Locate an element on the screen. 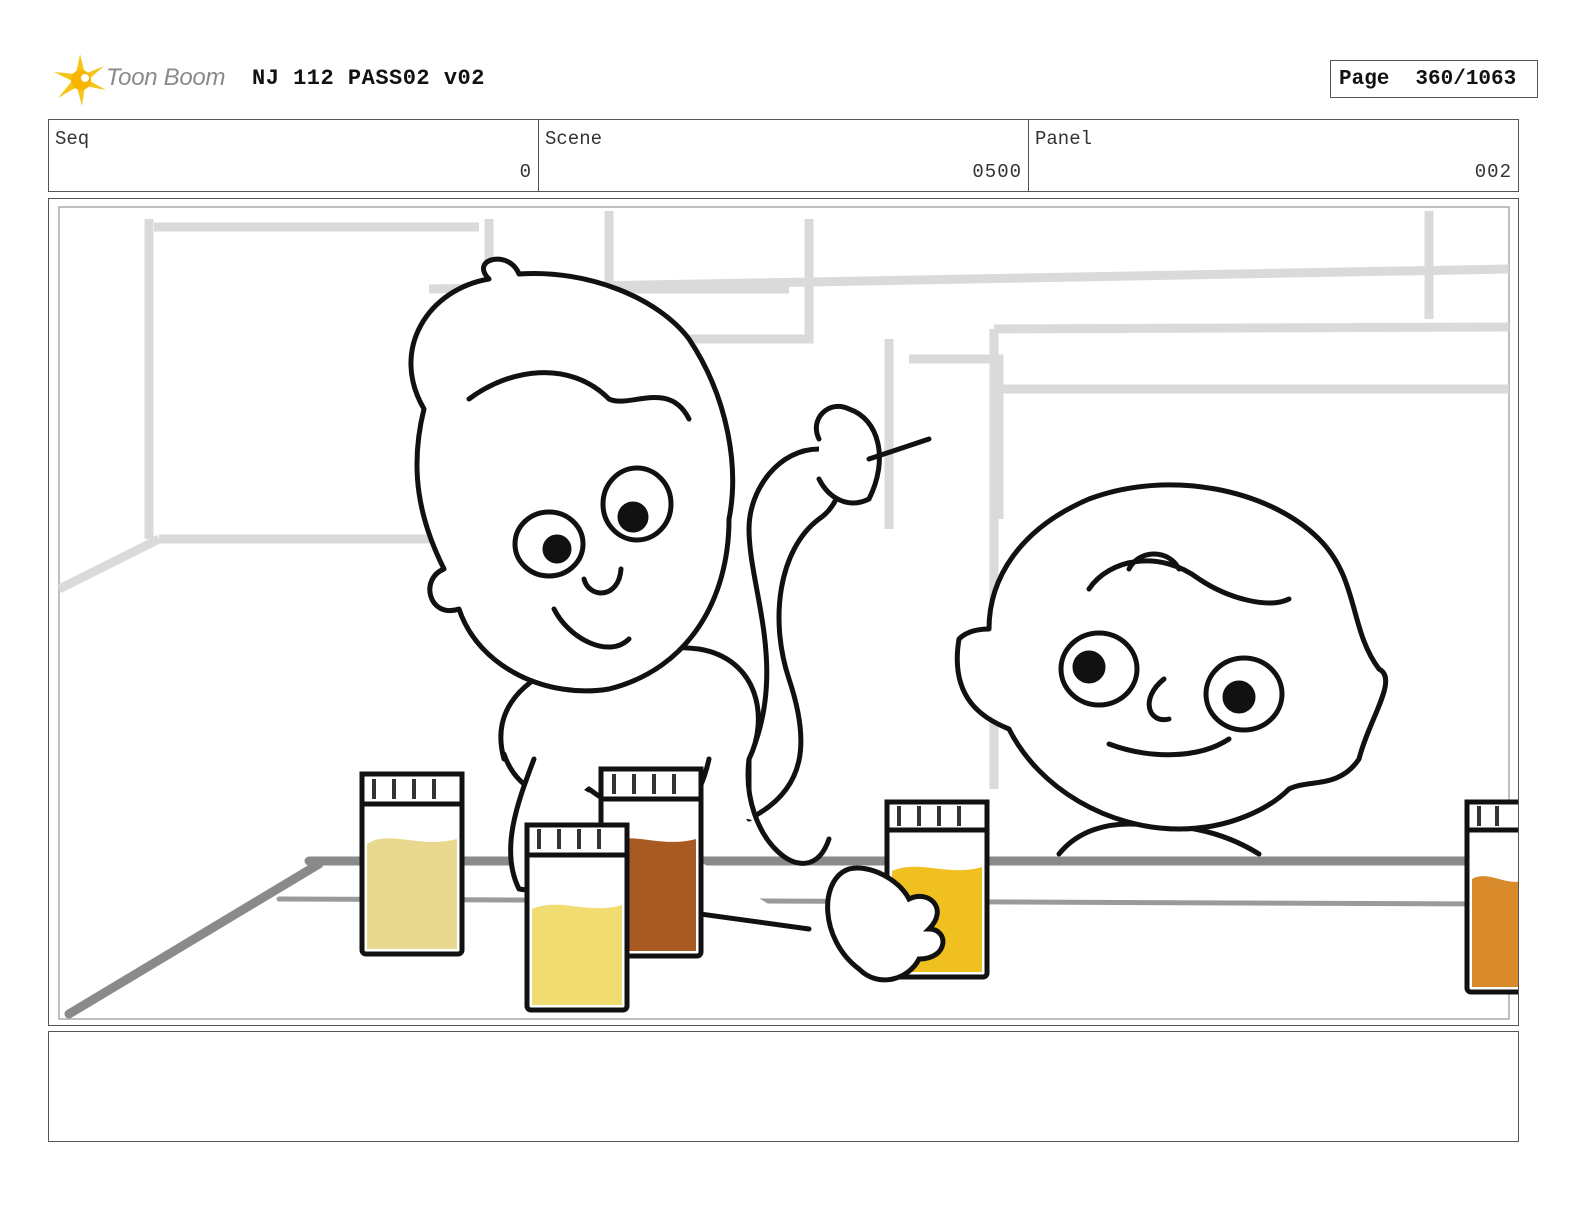 The width and height of the screenshot is (1584, 1224). page-counter: Page 360/1063 is located at coordinates (1434, 79).